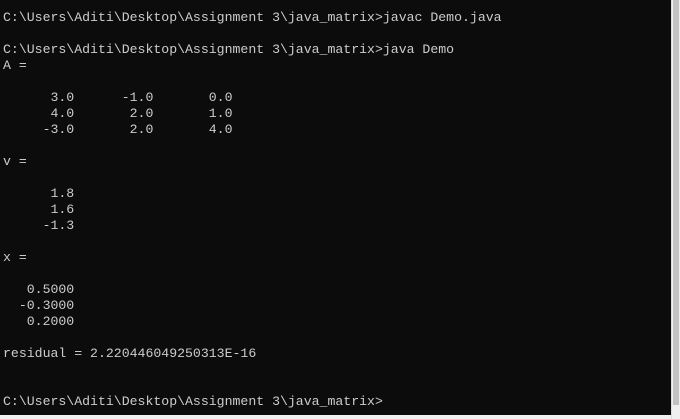 This screenshot has width=680, height=419. I want to click on console-line-vector-v-row: -1.3, so click(39, 225).